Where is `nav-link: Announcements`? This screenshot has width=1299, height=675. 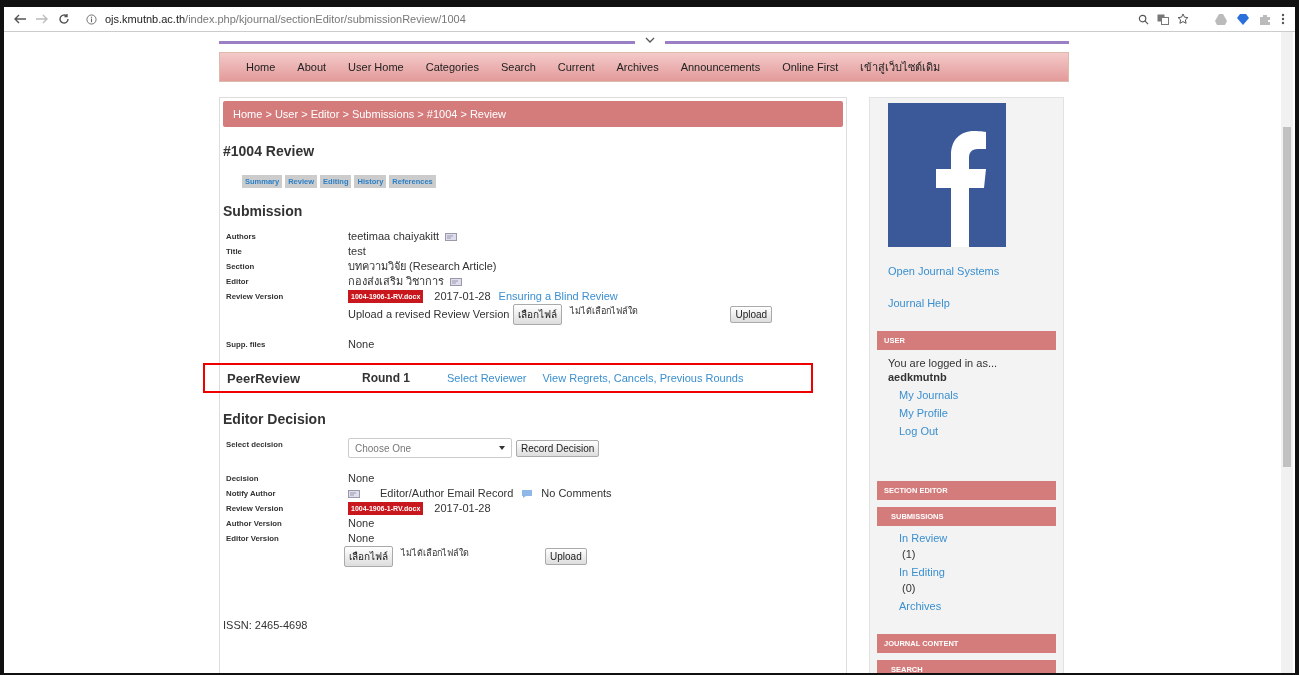
nav-link: Announcements is located at coordinates (720, 67).